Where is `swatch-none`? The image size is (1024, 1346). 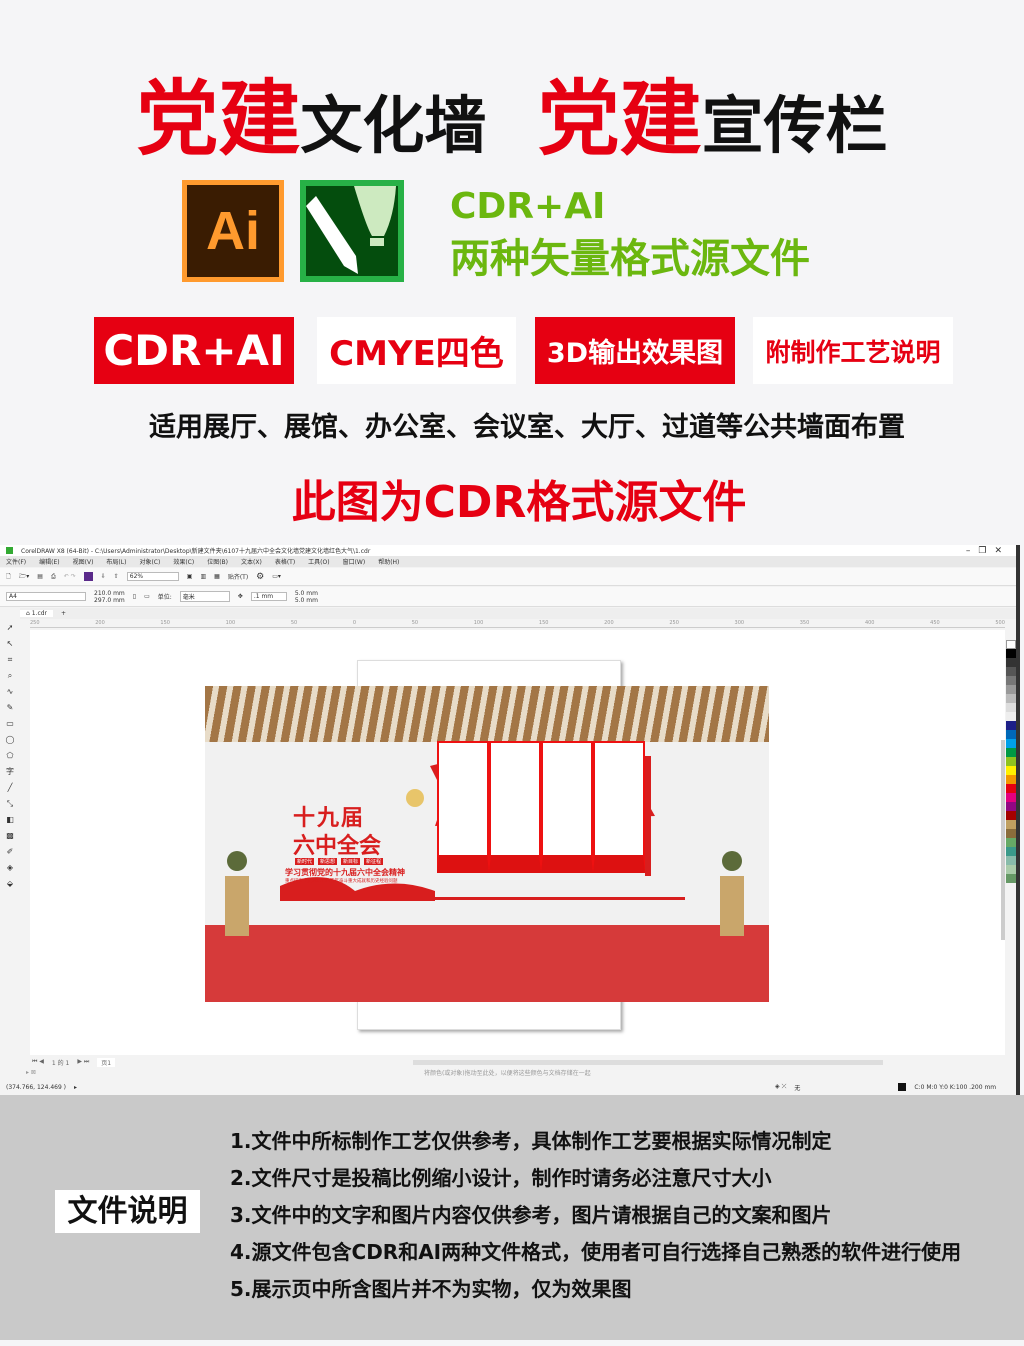 swatch-none is located at coordinates (1011, 644).